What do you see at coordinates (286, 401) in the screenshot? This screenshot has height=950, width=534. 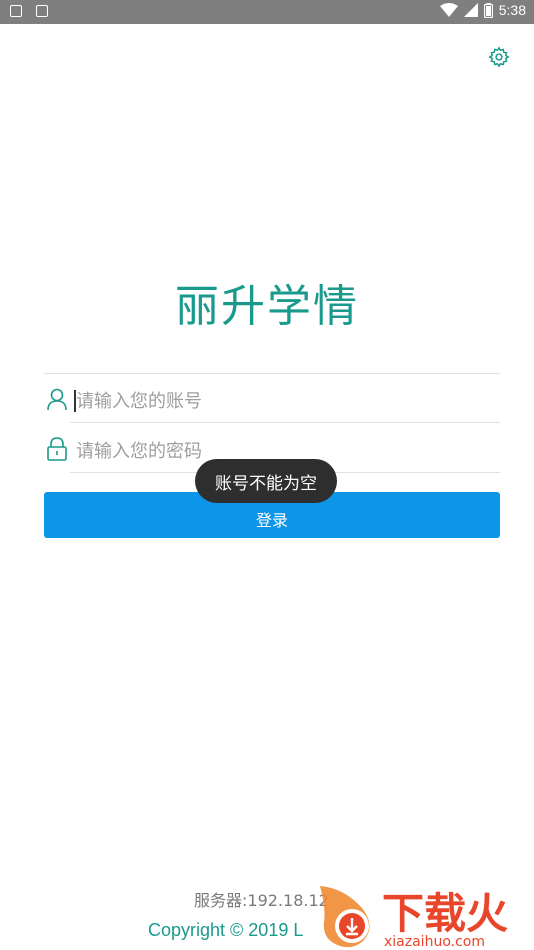 I see `account-input` at bounding box center [286, 401].